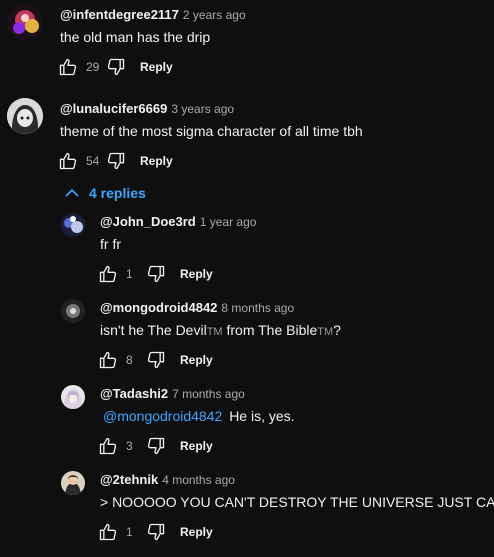  Describe the element at coordinates (113, 108) in the screenshot. I see `author-name: @lunalucifer6669` at that location.